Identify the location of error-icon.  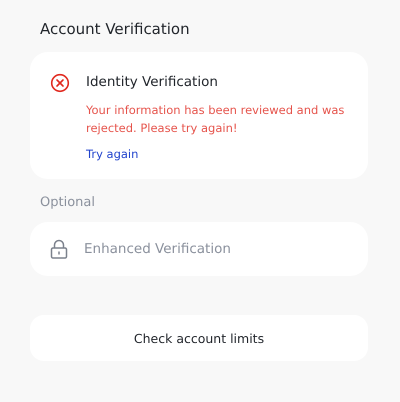
(60, 83).